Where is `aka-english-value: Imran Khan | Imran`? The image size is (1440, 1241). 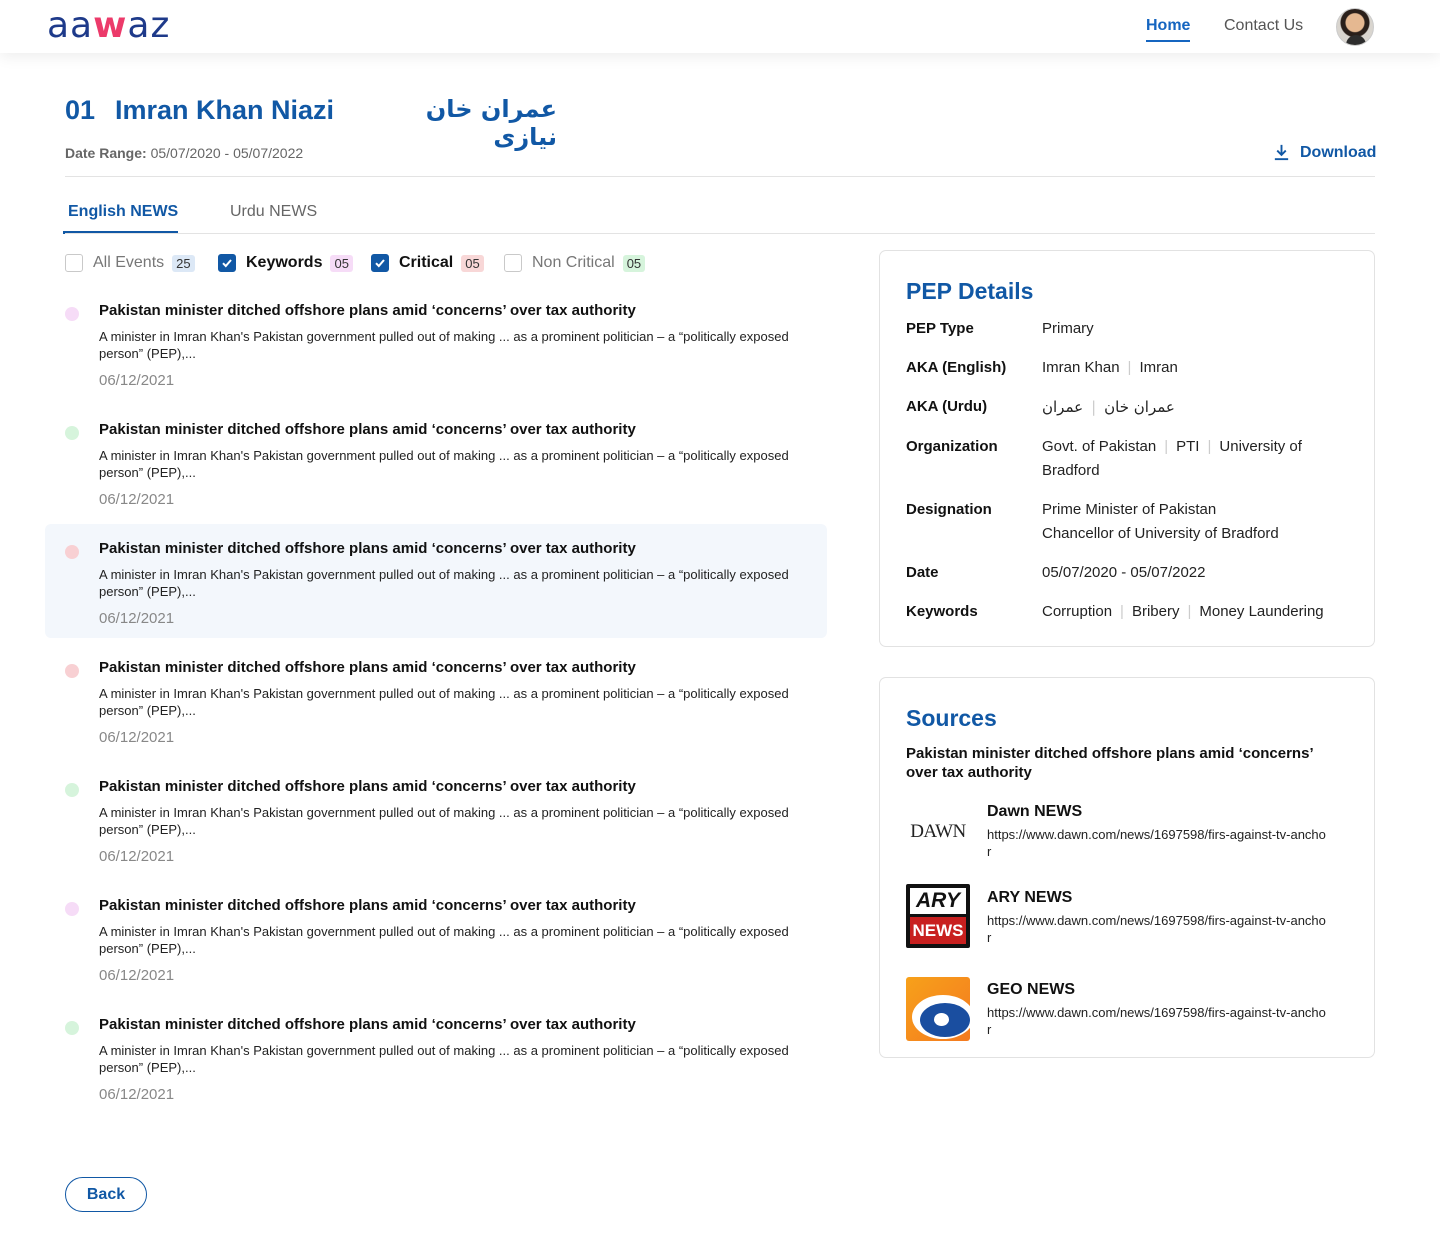
aka-english-value: Imran Khan | Imran is located at coordinates (1110, 367).